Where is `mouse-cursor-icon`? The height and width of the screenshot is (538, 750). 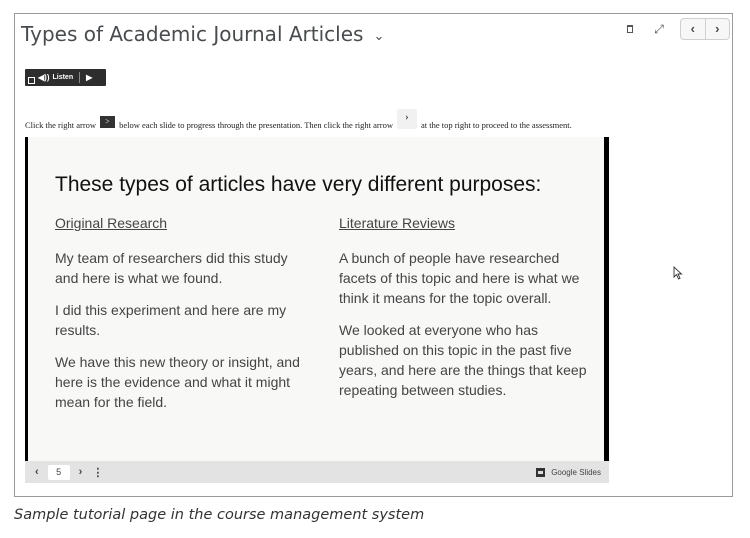
mouse-cursor-icon is located at coordinates (678, 273).